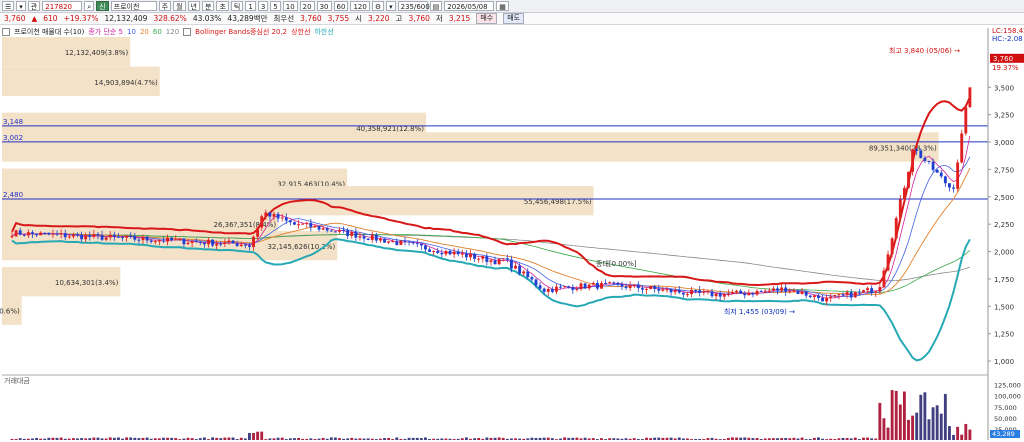 The height and width of the screenshot is (442, 1024). Describe the element at coordinates (1004, 335) in the screenshot. I see `y-tick-label-1: 1,250` at that location.